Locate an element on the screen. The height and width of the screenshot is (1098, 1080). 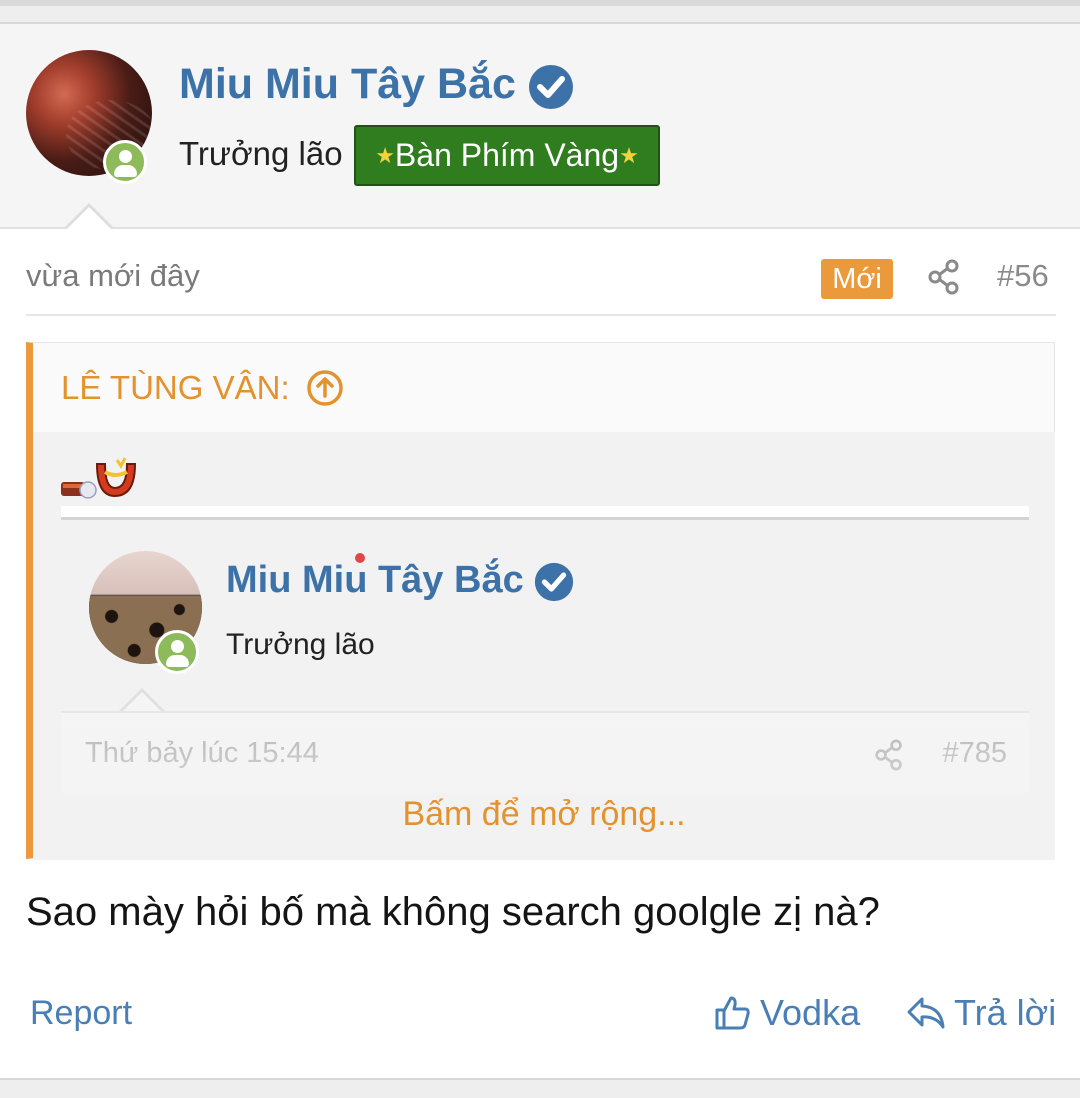
nested-author-title: Trưởng lão is located at coordinates (300, 644).